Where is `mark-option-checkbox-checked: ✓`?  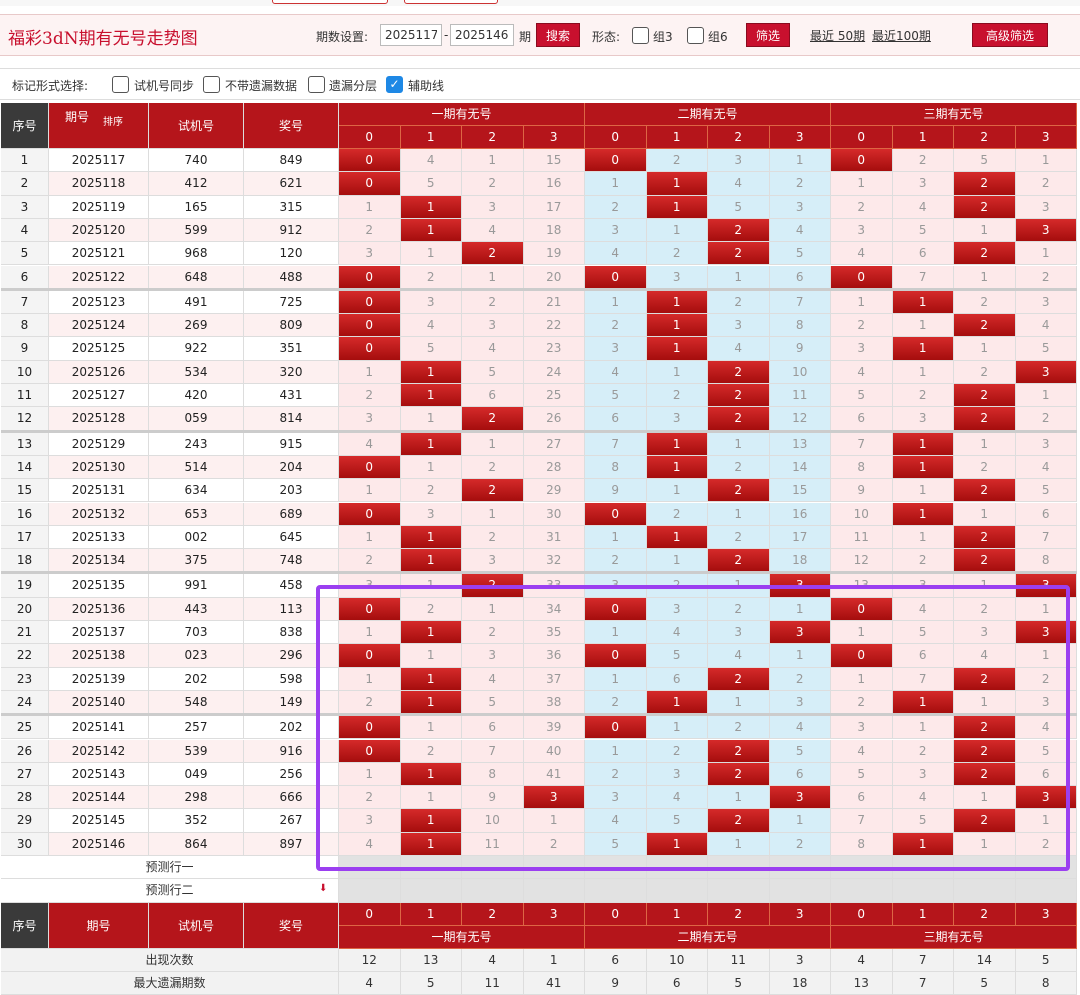
mark-option-checkbox-checked: ✓ is located at coordinates (394, 84).